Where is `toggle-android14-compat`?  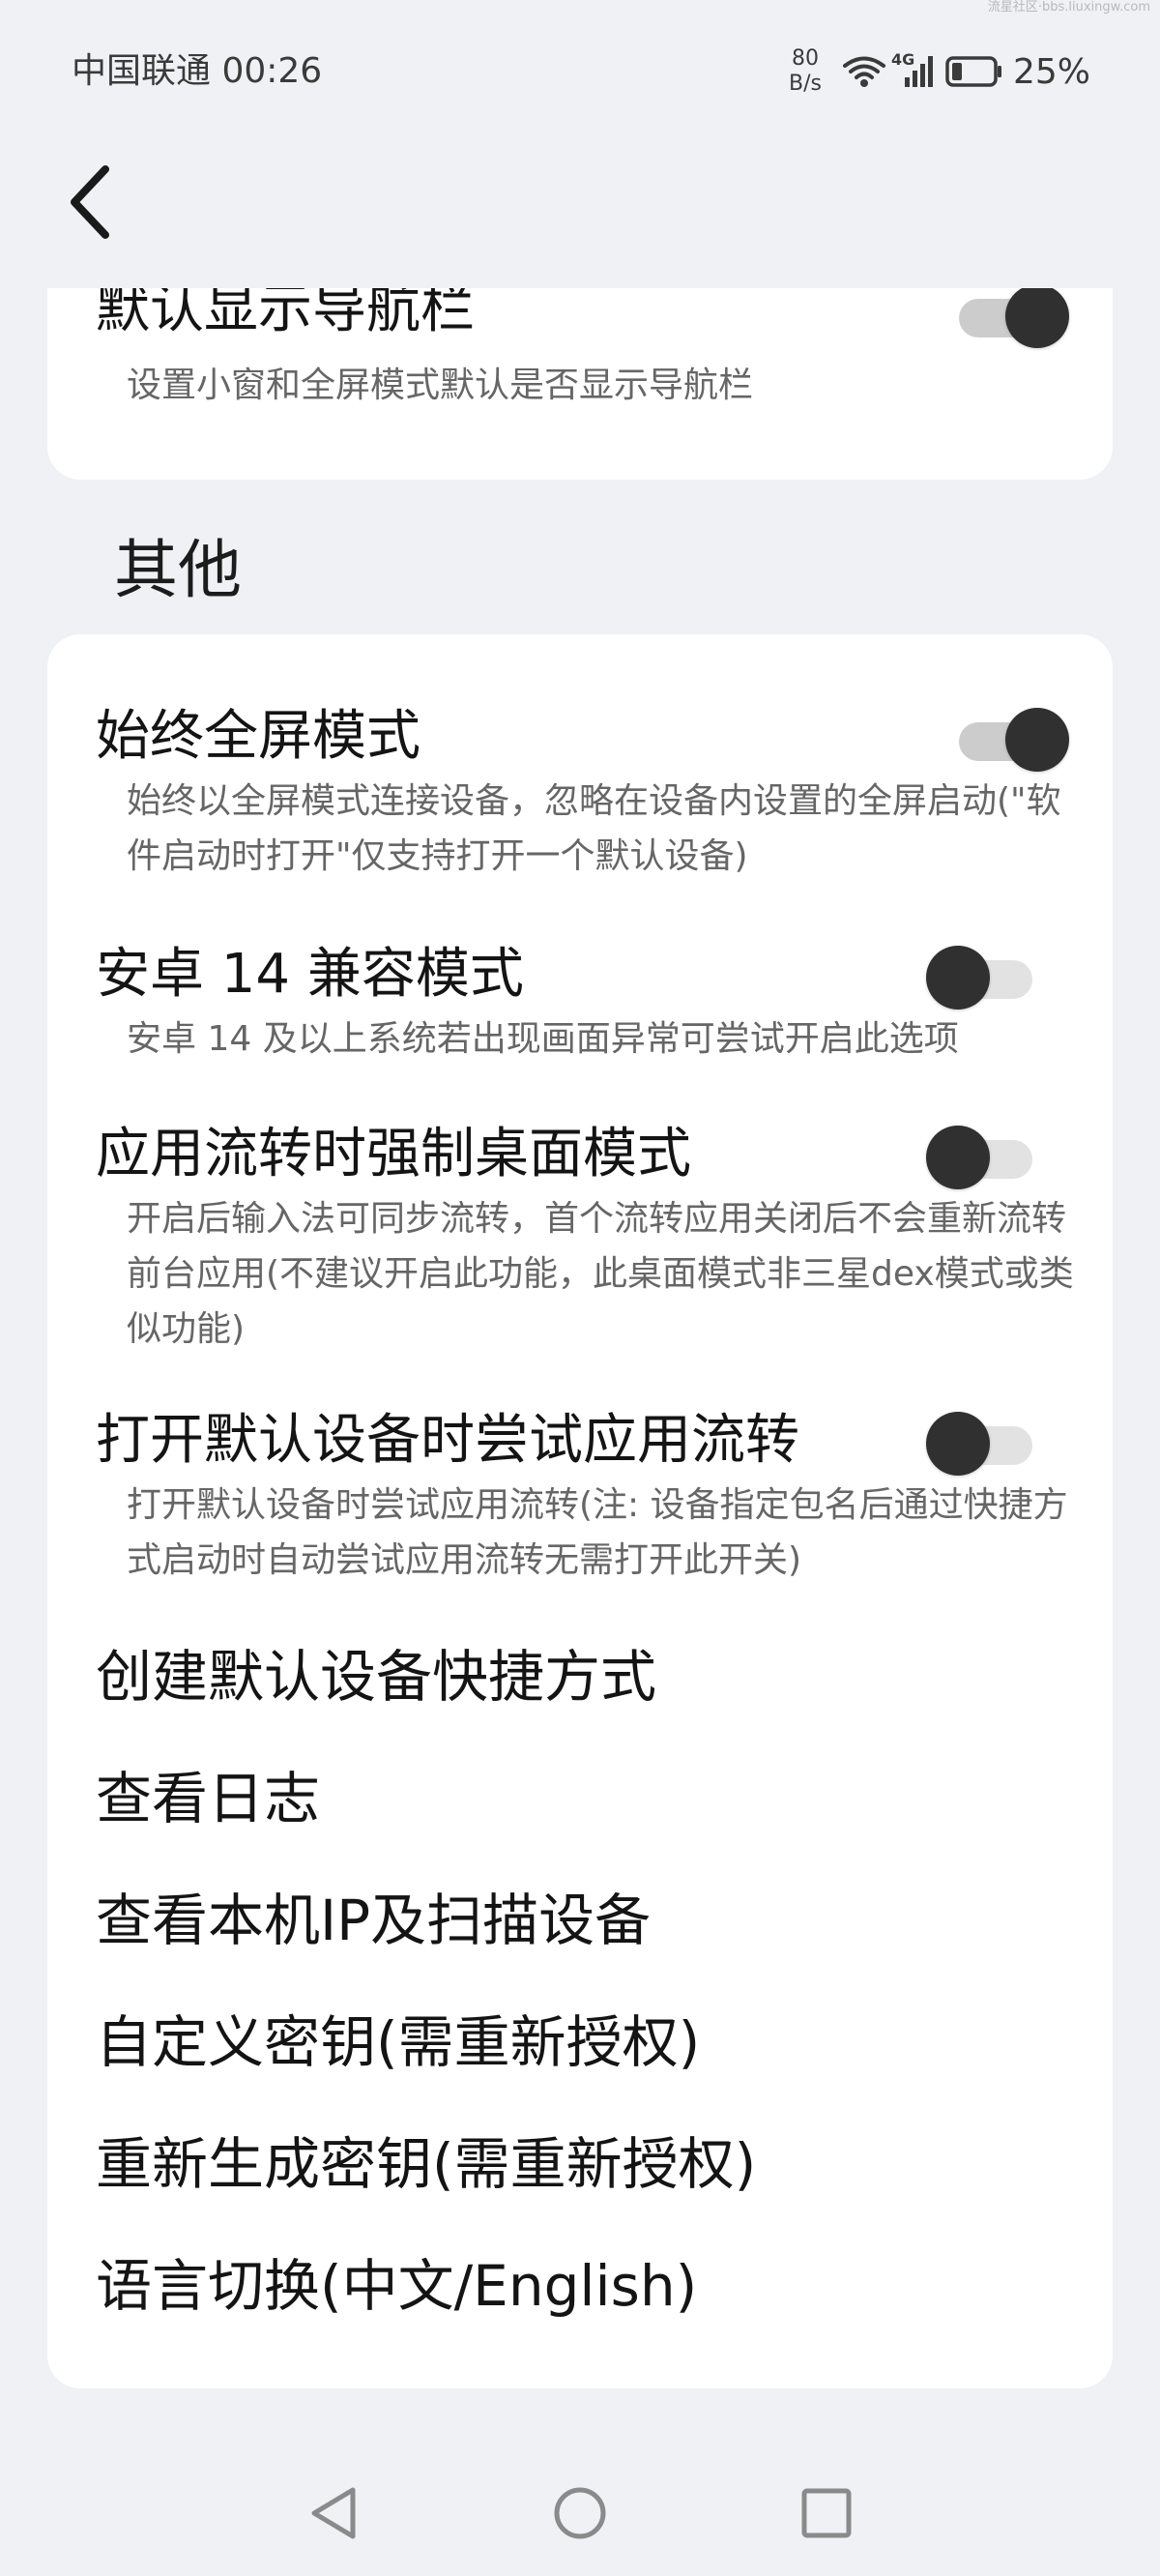
toggle-android14-compat is located at coordinates (984, 976).